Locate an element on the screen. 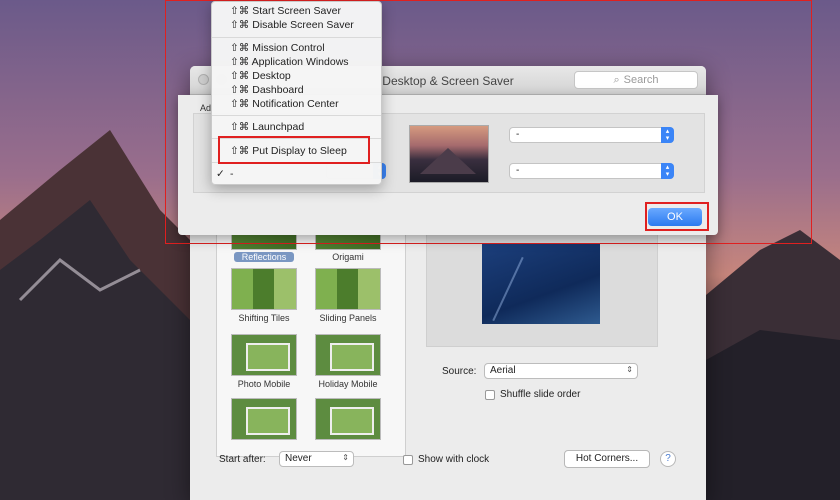  menu-item-label: Application Windows is located at coordinates (300, 62).